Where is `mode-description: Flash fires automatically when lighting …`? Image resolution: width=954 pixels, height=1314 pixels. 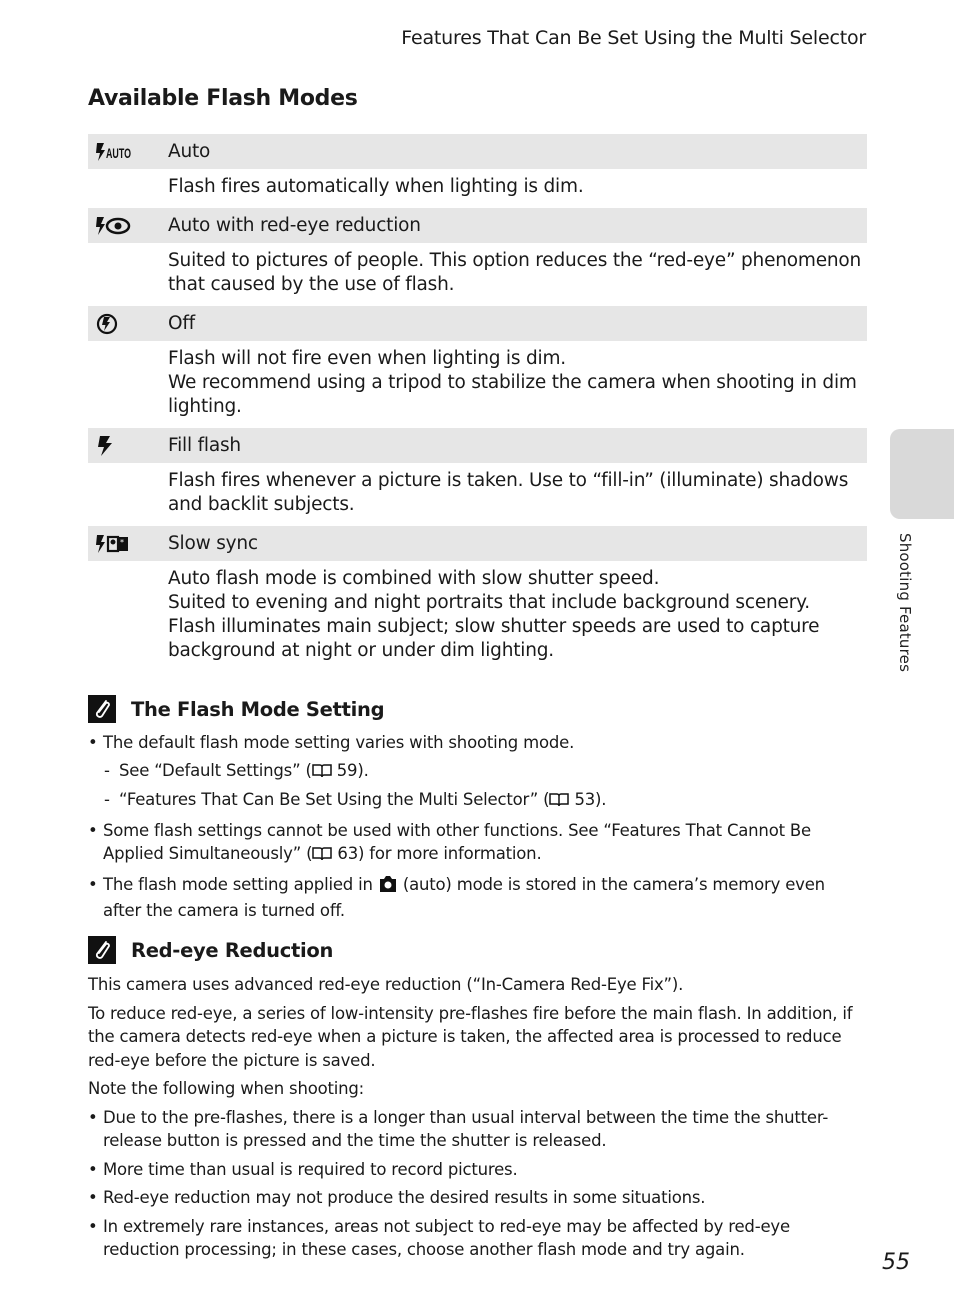 mode-description: Flash fires automatically when lighting … is located at coordinates (376, 186).